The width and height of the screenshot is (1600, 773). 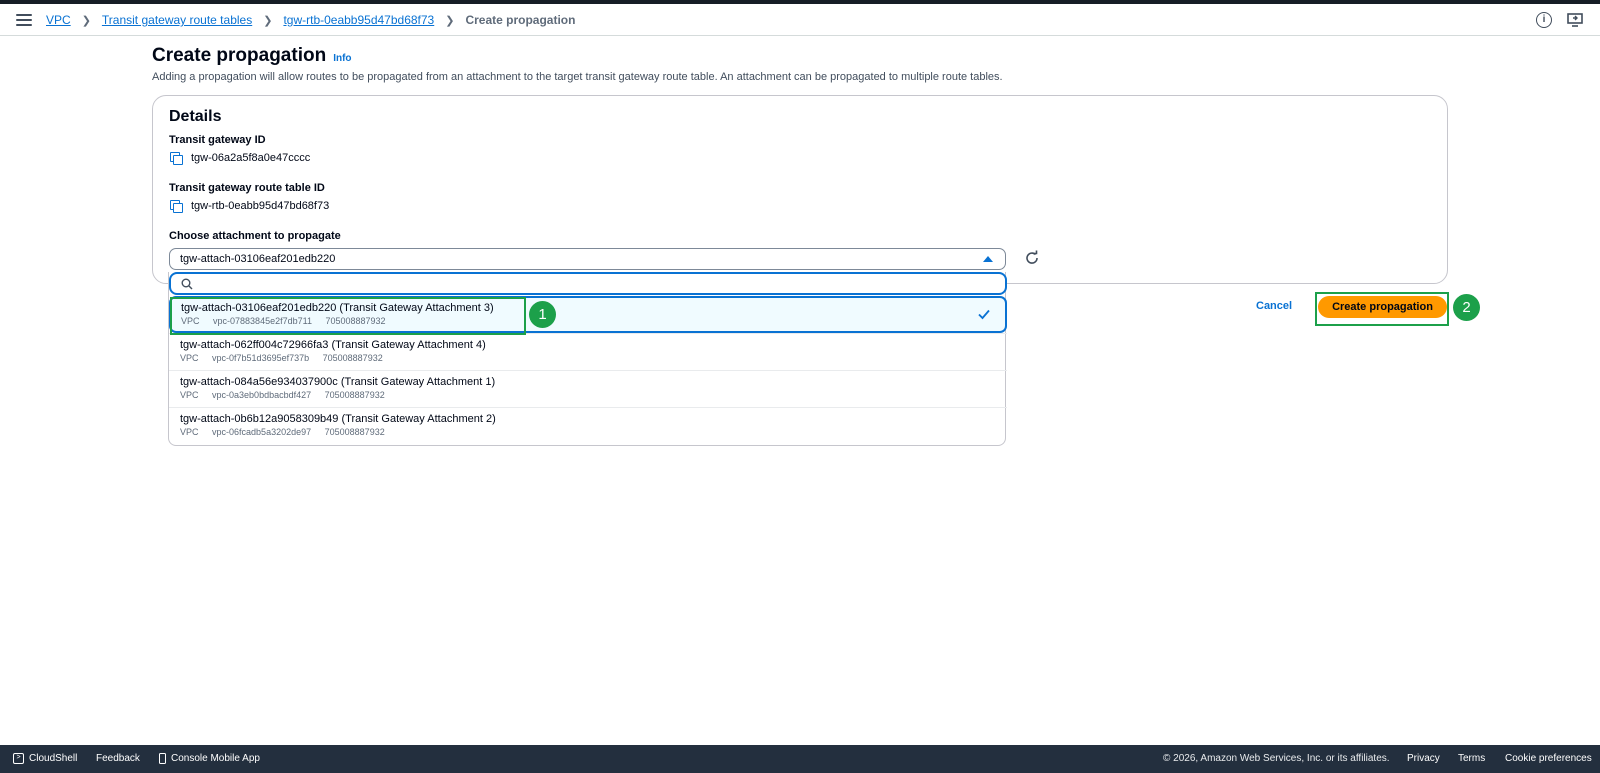 I want to click on info-link: Info, so click(x=342, y=58).